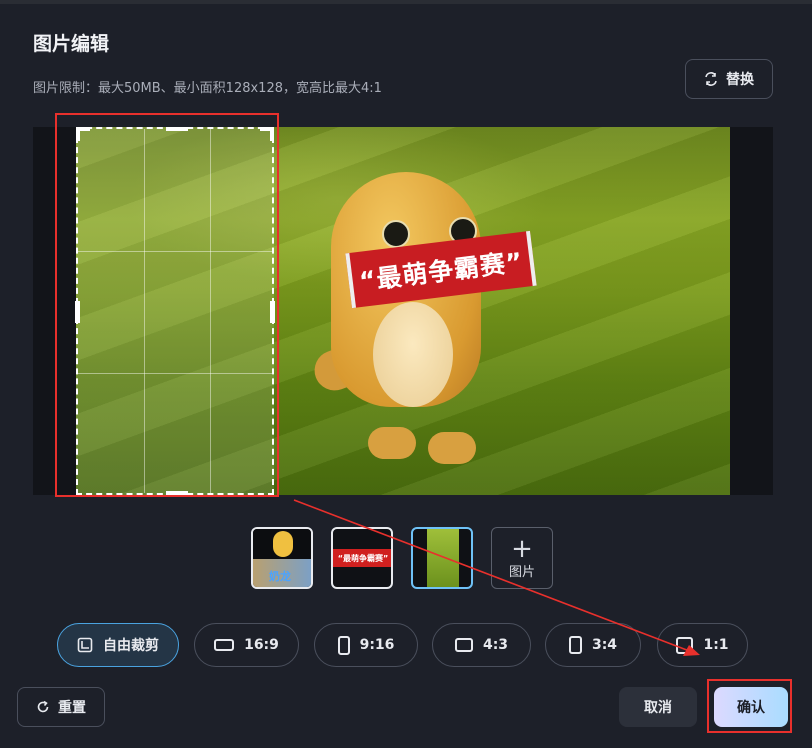 This screenshot has height=748, width=812. What do you see at coordinates (282, 558) in the screenshot?
I see `thumbnail-collage: 奶龙` at bounding box center [282, 558].